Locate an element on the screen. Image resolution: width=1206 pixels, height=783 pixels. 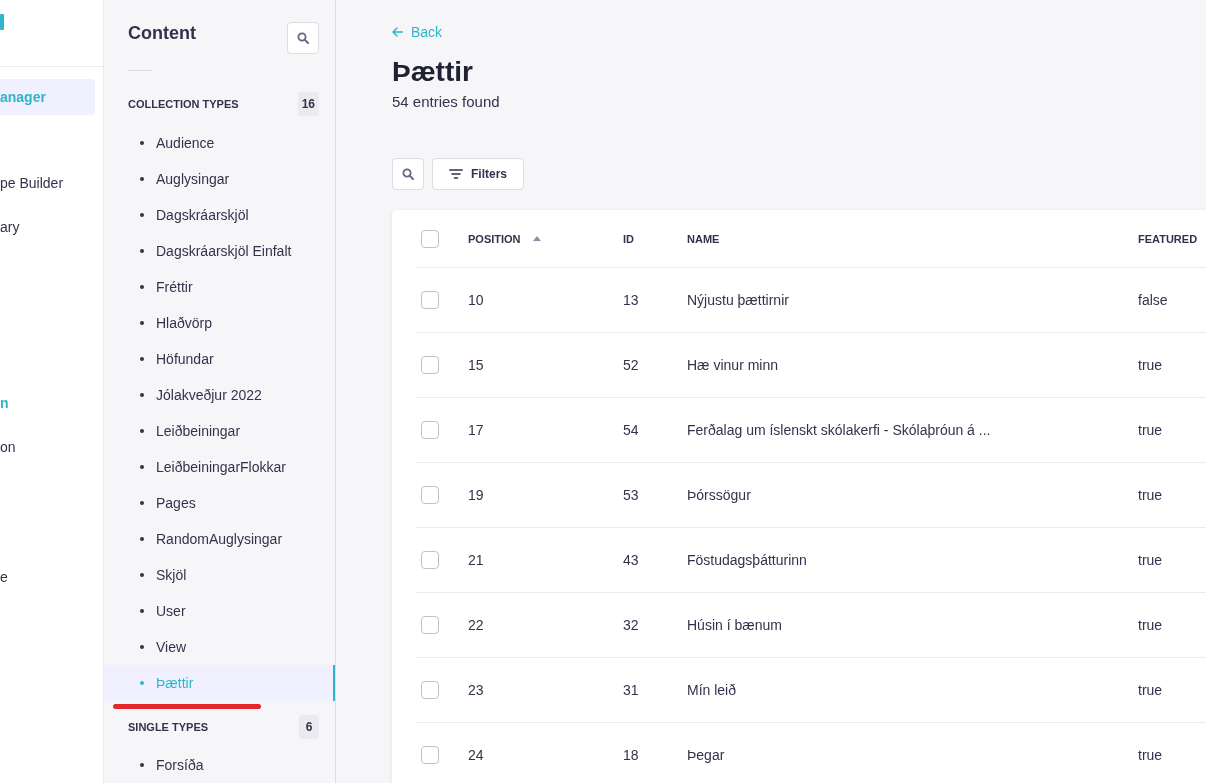
featured-value: false is located at coordinates (1153, 300).